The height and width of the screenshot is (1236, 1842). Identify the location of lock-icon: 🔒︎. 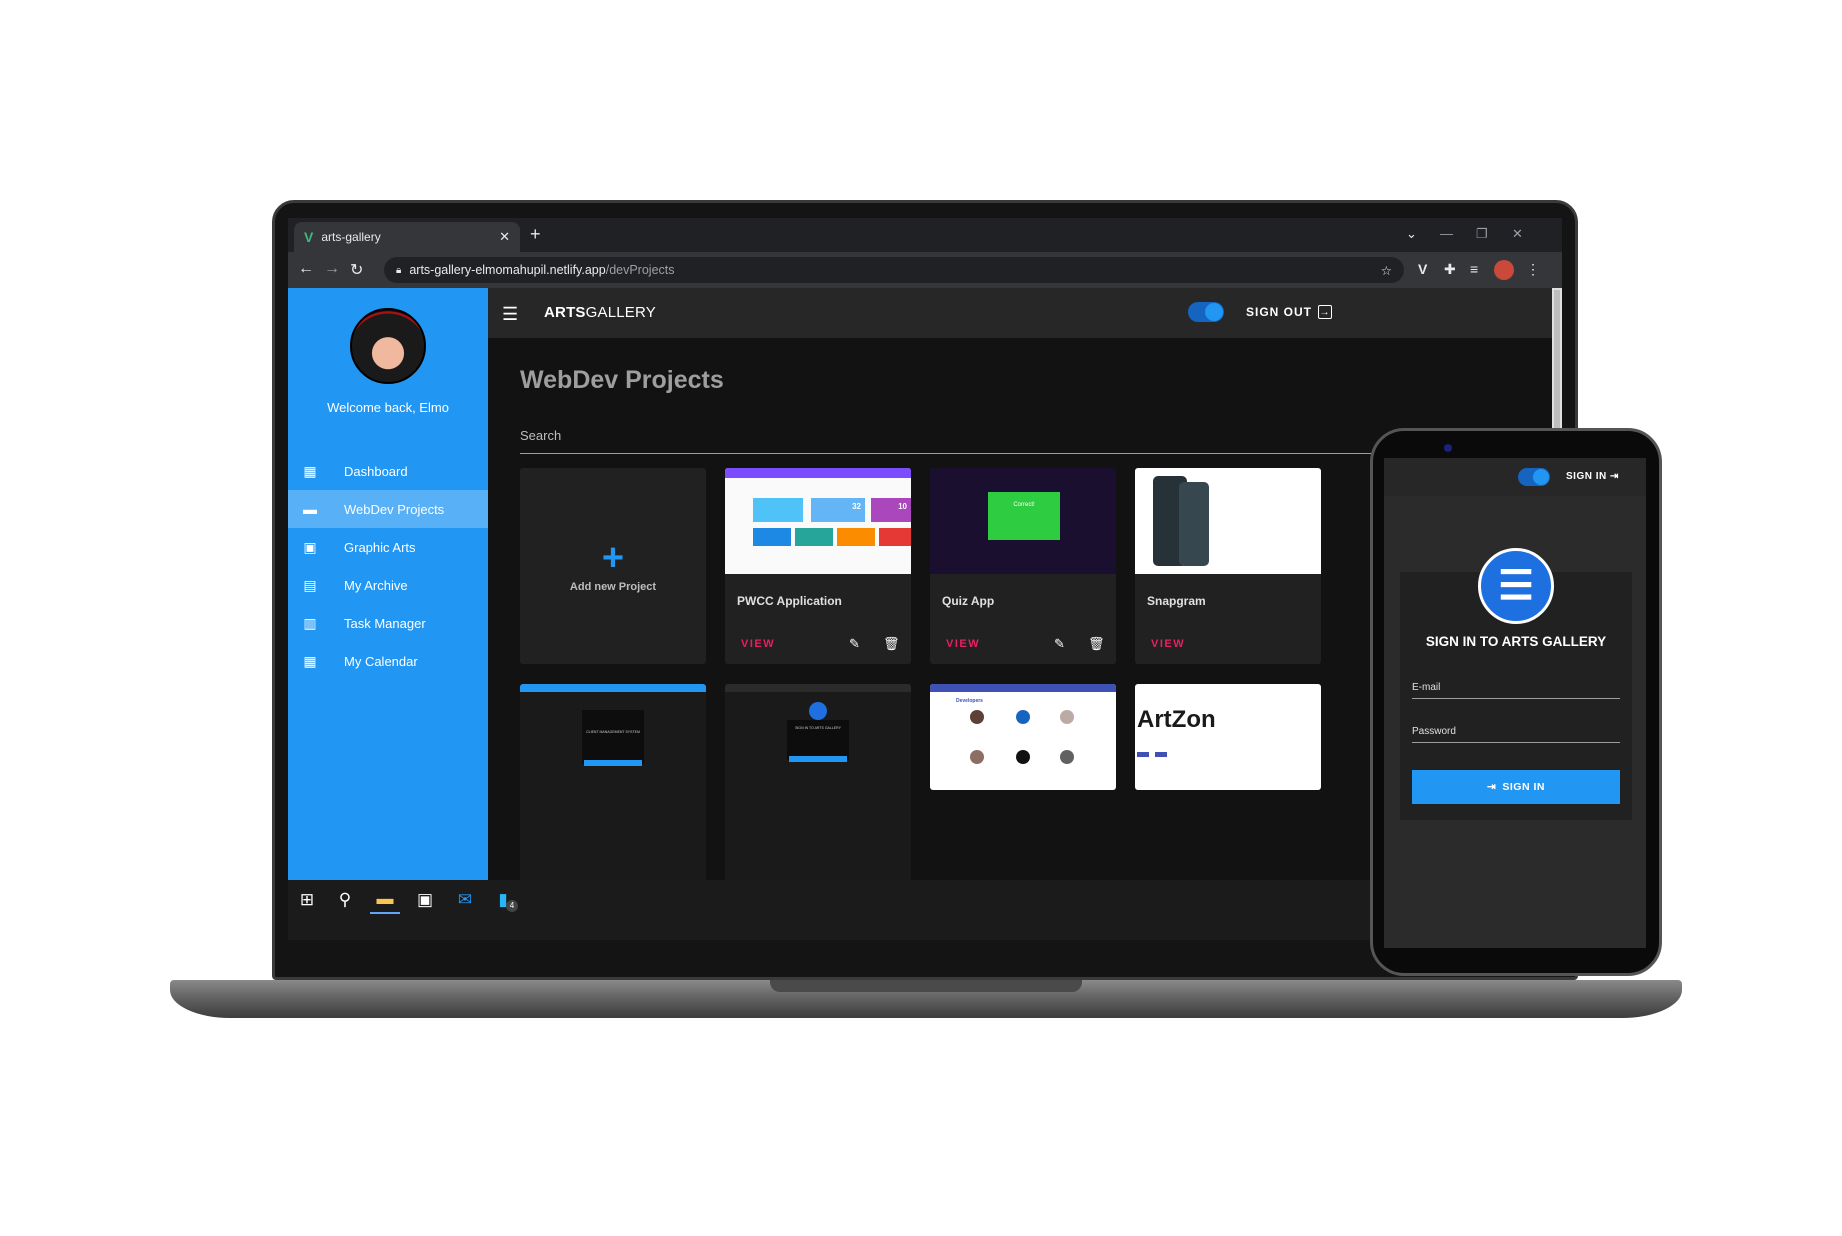
(399, 270).